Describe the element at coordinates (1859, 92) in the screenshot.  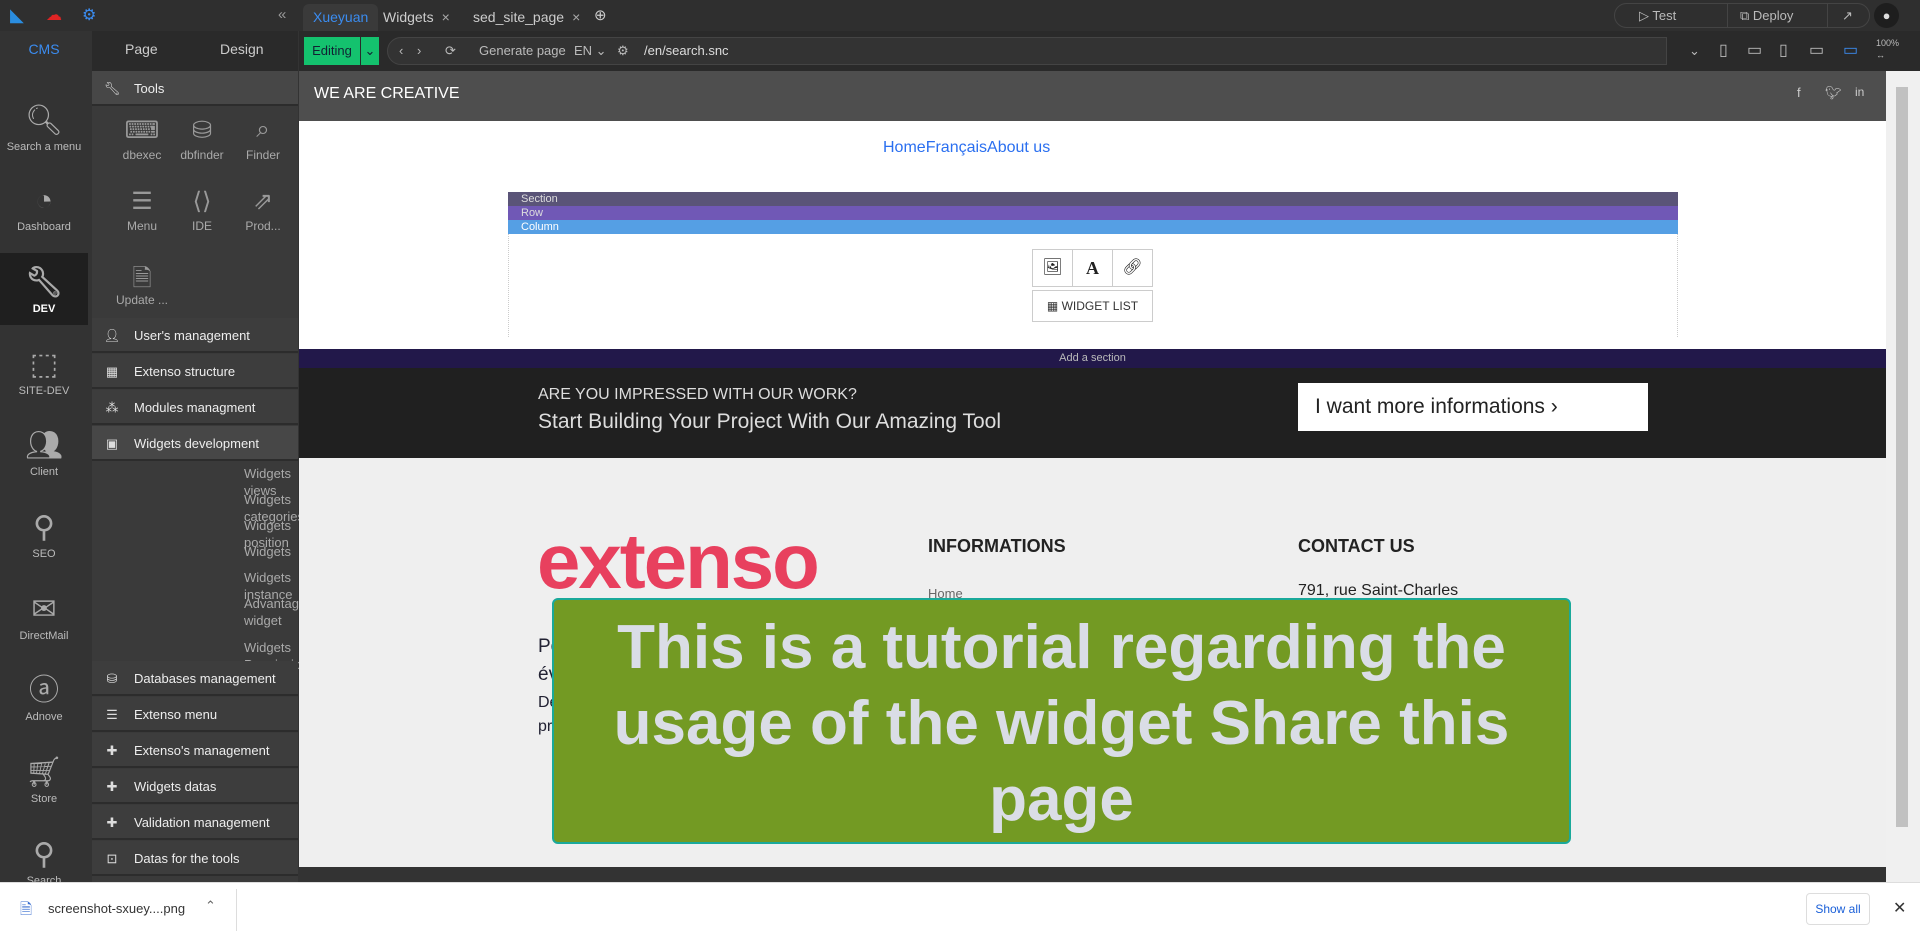
I see `linkedin-icon: in` at that location.